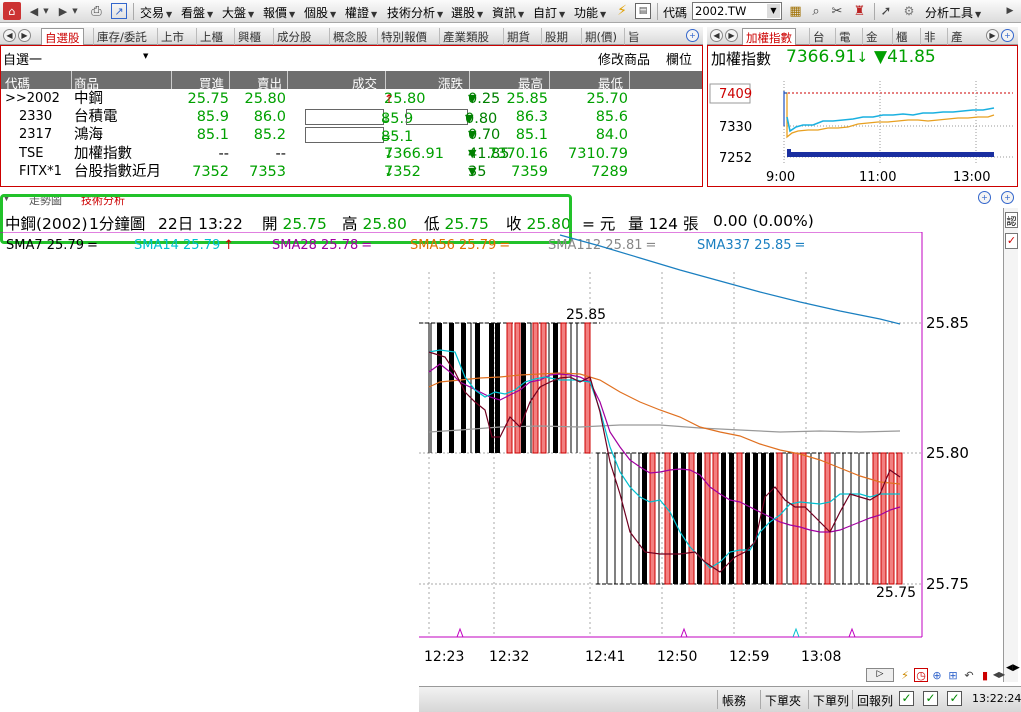  What do you see at coordinates (24, 35) in the screenshot?
I see `tab-next-icon: ▶` at bounding box center [24, 35].